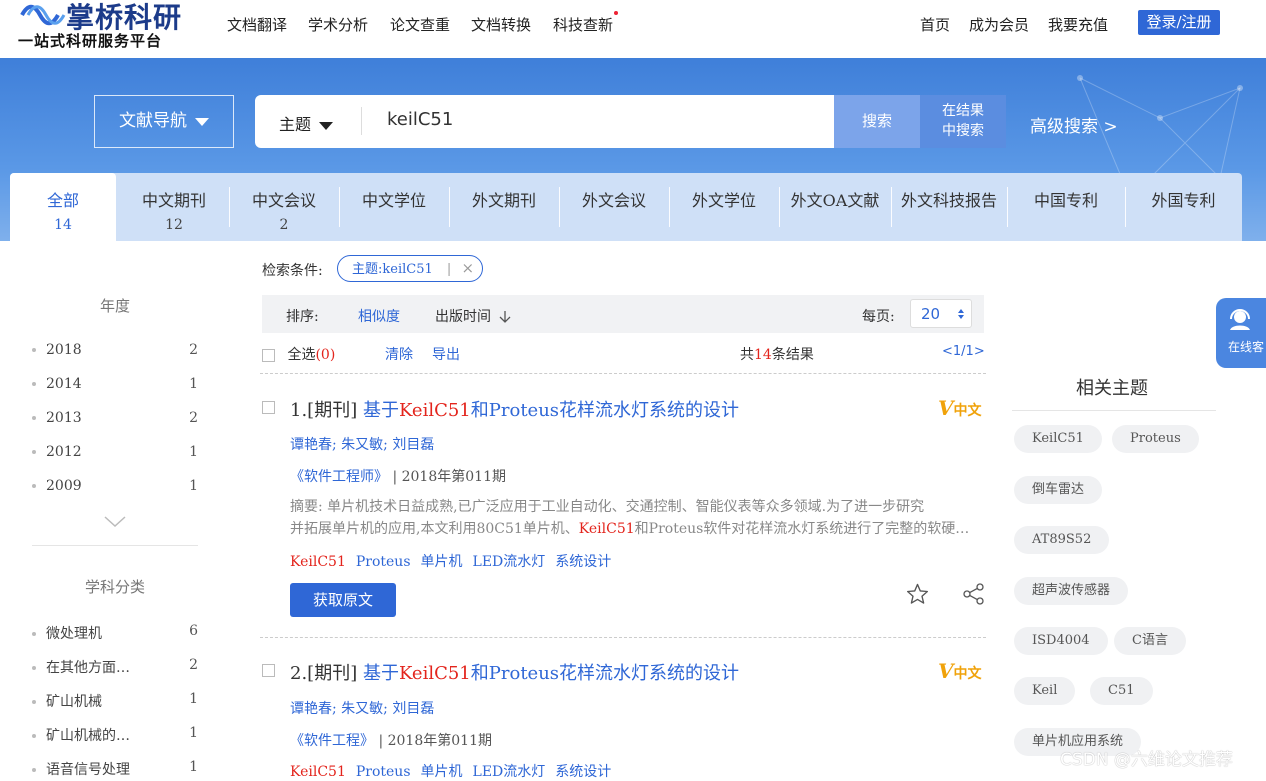 Image resolution: width=1266 pixels, height=781 pixels. I want to click on result-journal: 《软件工程》, so click(332, 741).